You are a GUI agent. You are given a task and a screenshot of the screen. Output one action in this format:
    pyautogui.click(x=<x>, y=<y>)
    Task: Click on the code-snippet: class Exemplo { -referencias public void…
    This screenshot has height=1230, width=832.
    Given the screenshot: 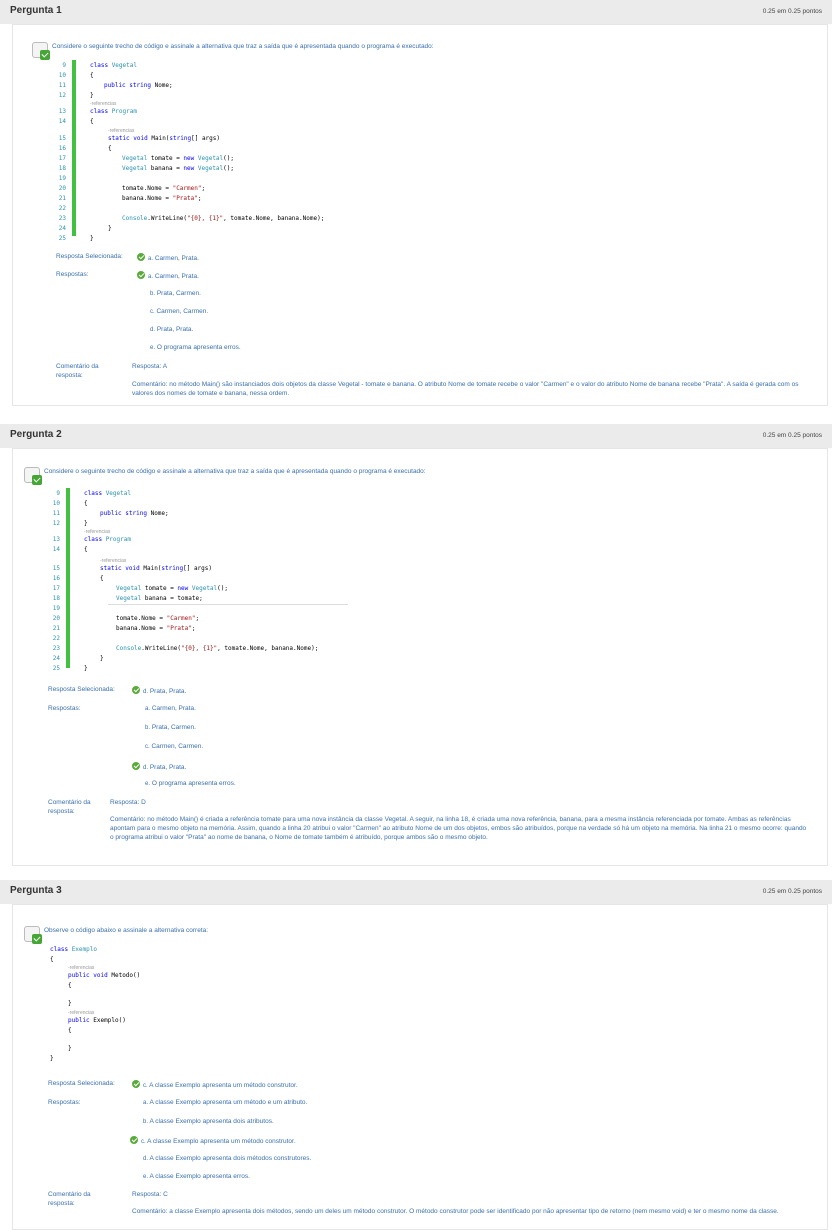 What is the action you would take?
    pyautogui.click(x=150, y=1004)
    